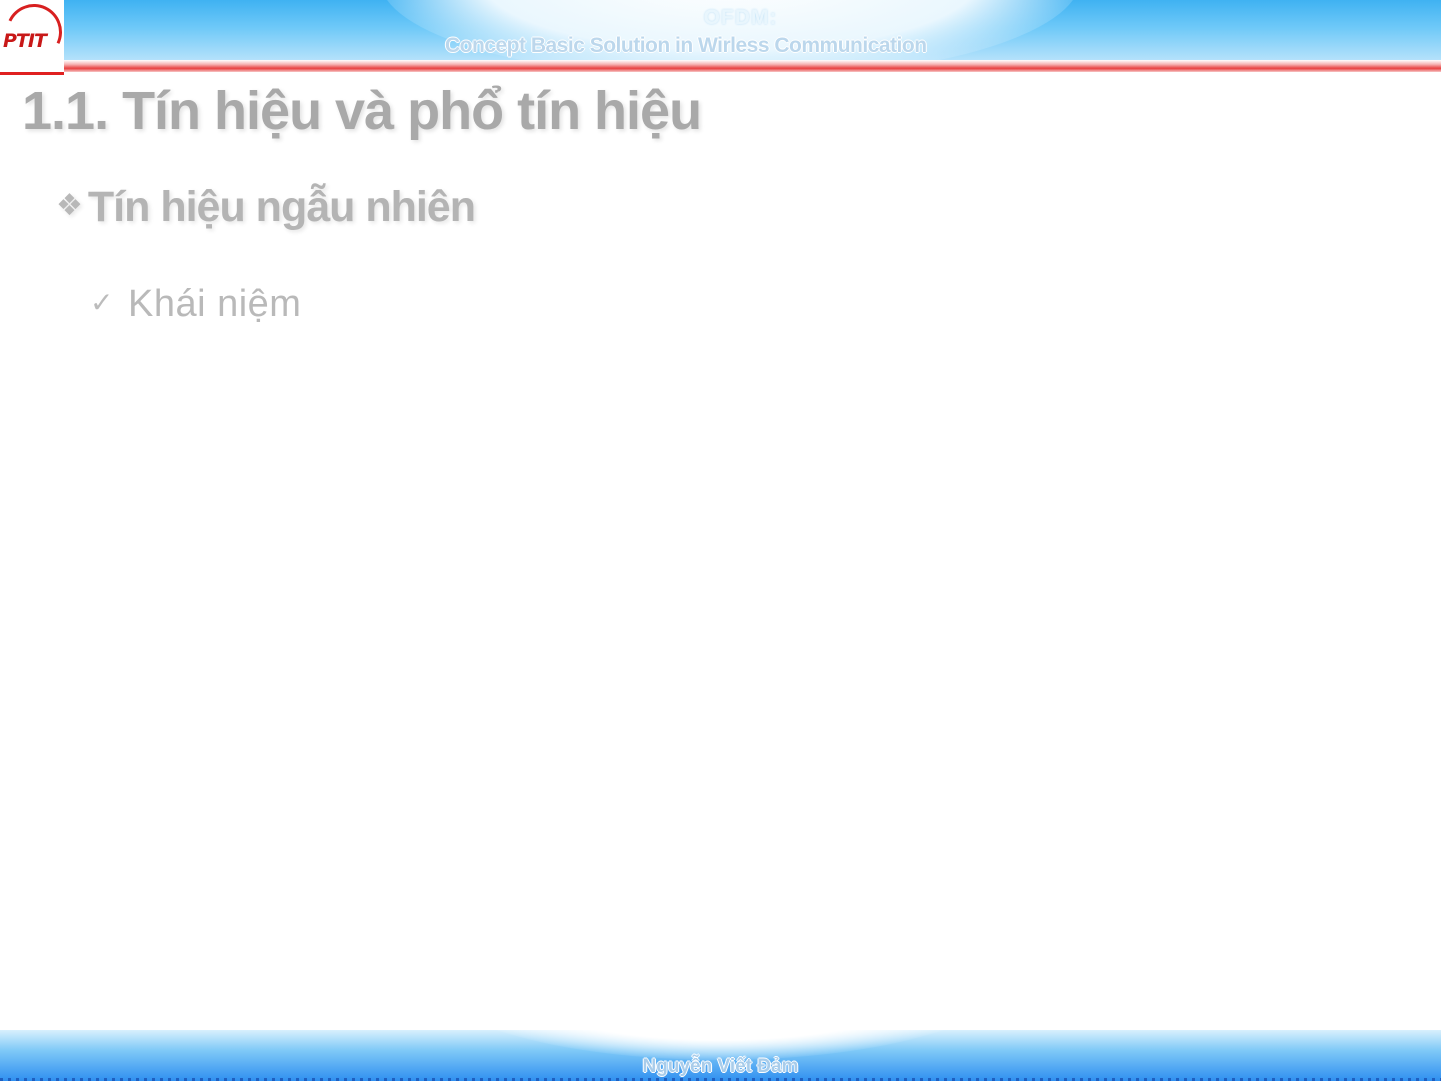 This screenshot has height=1081, width=1441. I want to click on bullet-level-1-text: Tín hiệu ngẫu nhiên, so click(281, 207).